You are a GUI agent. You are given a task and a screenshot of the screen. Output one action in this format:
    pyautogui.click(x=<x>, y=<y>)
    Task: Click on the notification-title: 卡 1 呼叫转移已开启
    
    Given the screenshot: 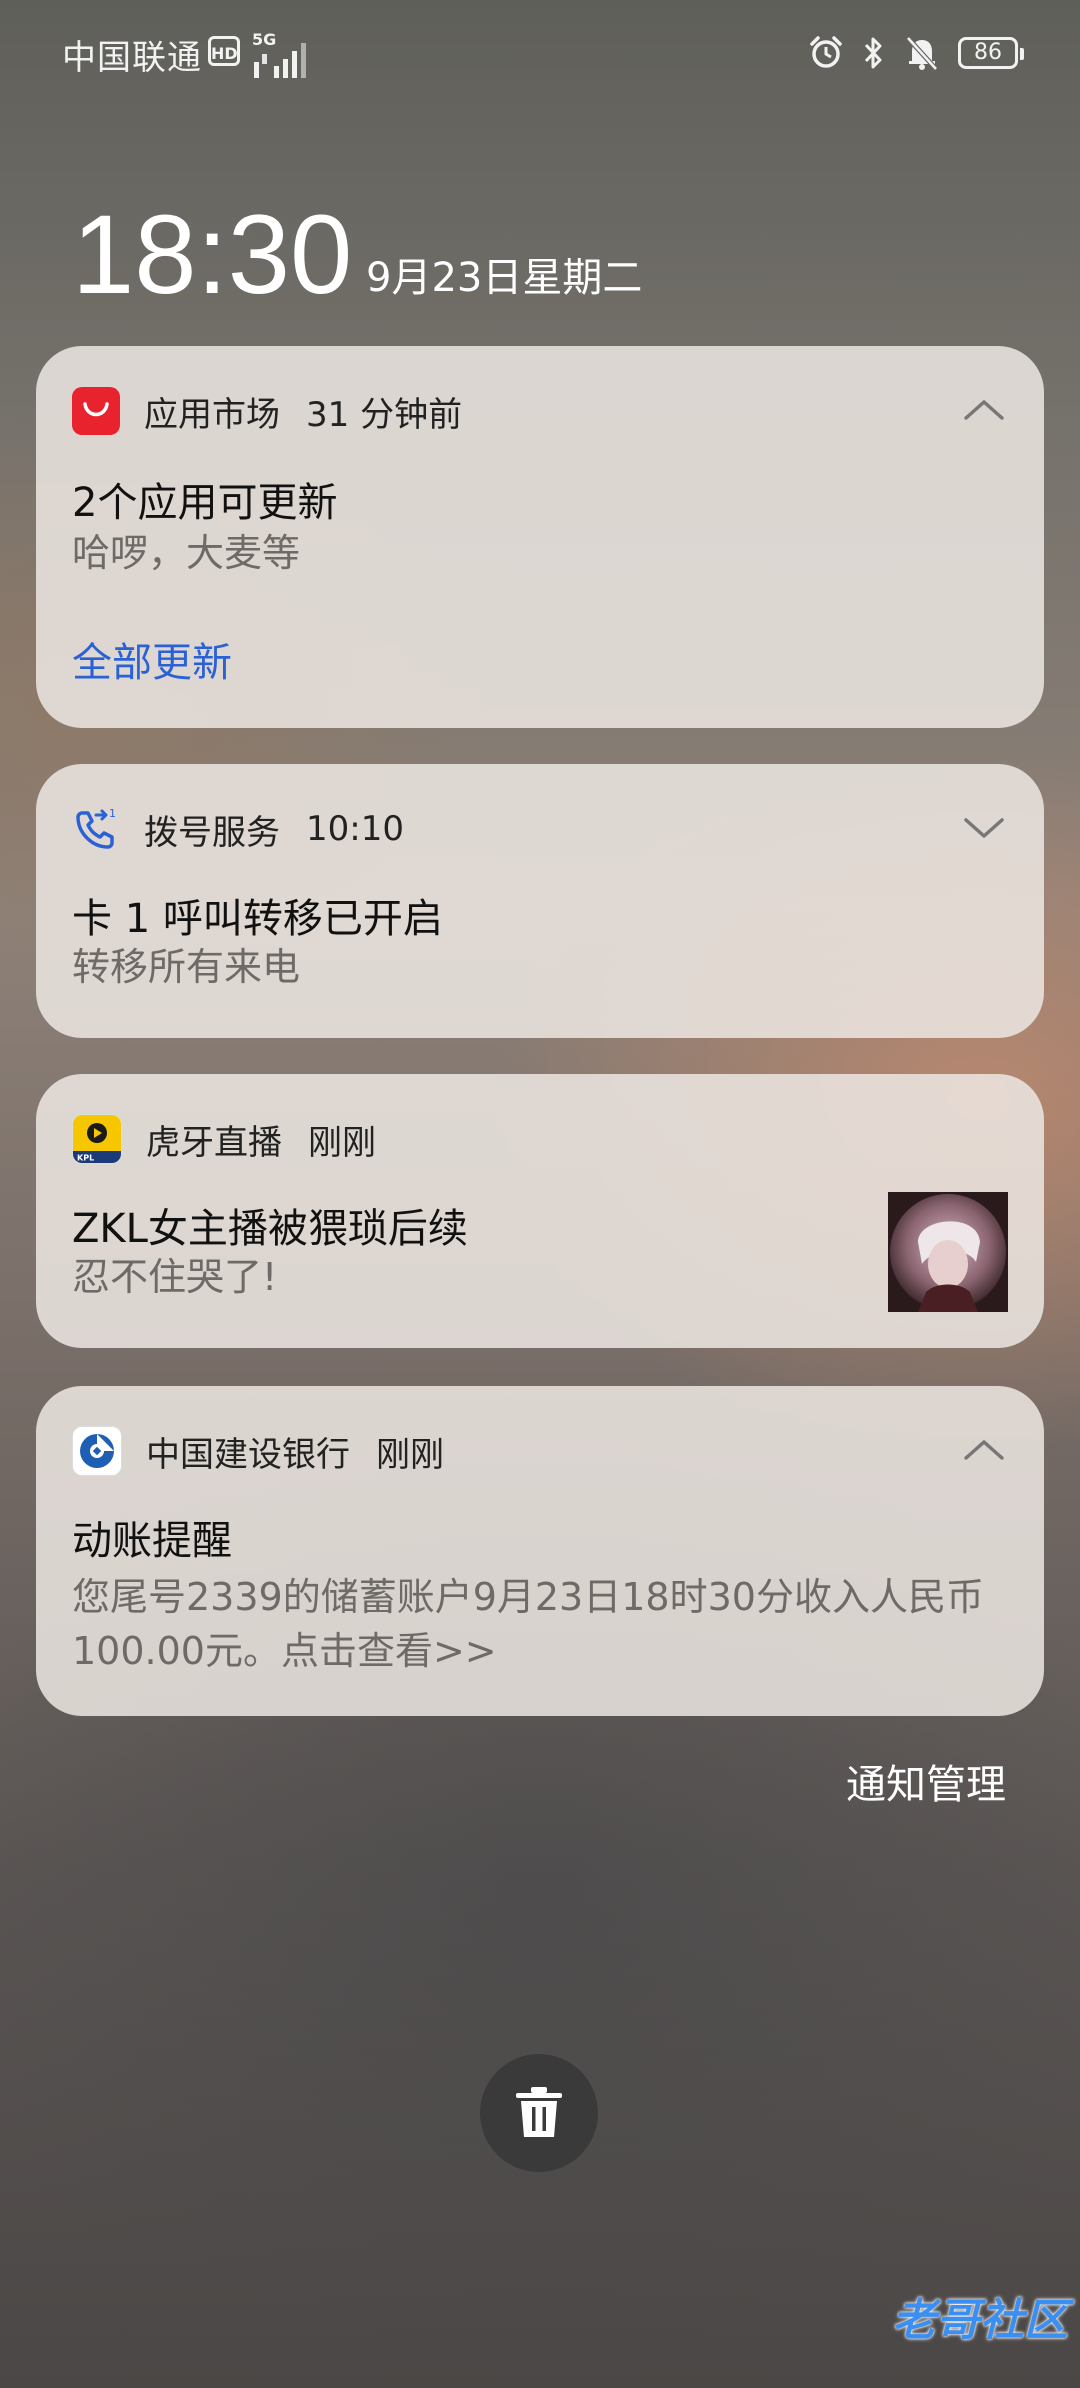 What is the action you would take?
    pyautogui.click(x=257, y=919)
    